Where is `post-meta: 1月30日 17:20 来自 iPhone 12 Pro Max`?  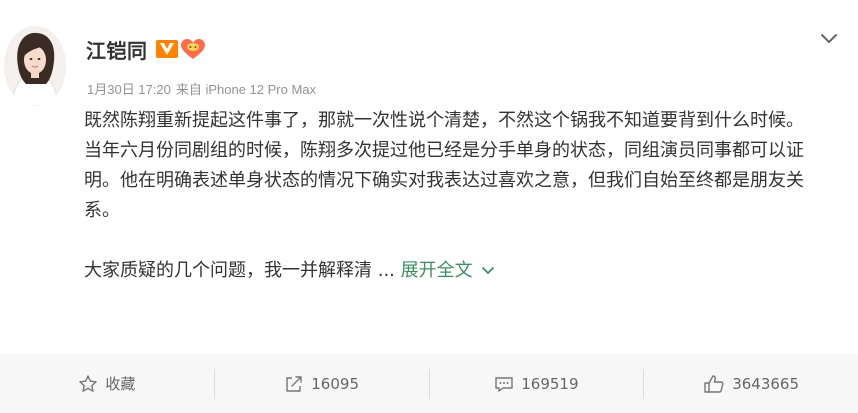 post-meta: 1月30日 17:20 来自 iPhone 12 Pro Max is located at coordinates (204, 88).